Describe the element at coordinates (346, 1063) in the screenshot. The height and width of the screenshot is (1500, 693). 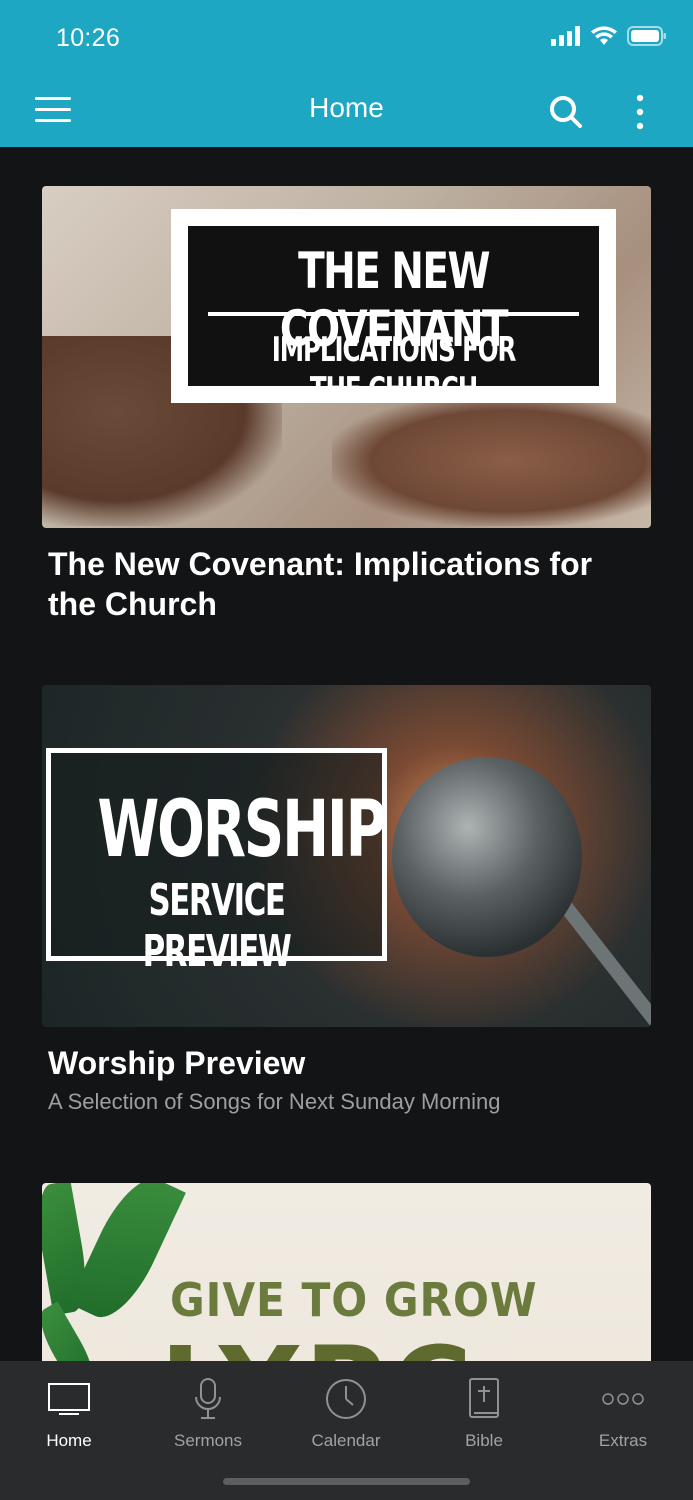
I see `card-title: Worship Preview` at that location.